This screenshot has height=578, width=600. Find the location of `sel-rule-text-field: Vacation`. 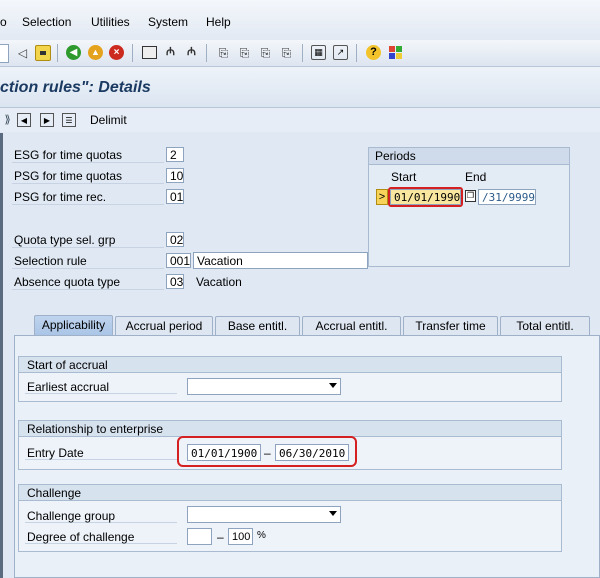

sel-rule-text-field: Vacation is located at coordinates (280, 260).